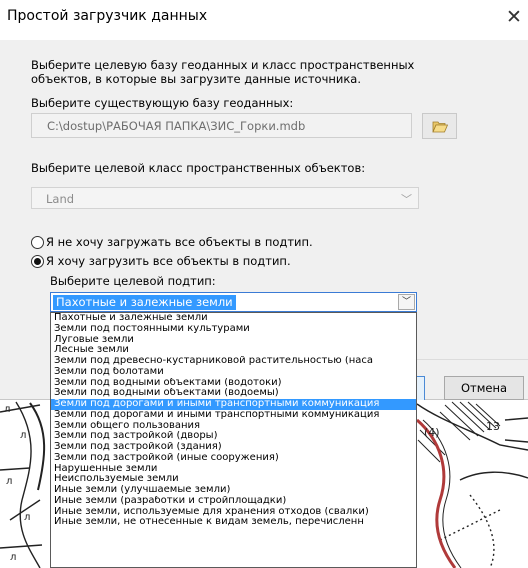  Describe the element at coordinates (233, 318) in the screenshot. I see `dropdown-option: Пахотные и залежные земли` at that location.